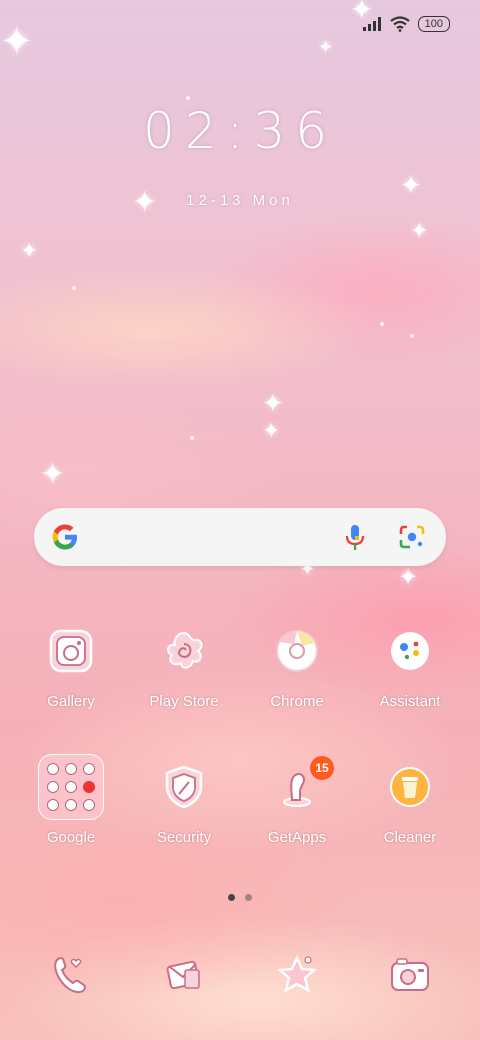  What do you see at coordinates (71, 837) in the screenshot?
I see `app-label: Google` at bounding box center [71, 837].